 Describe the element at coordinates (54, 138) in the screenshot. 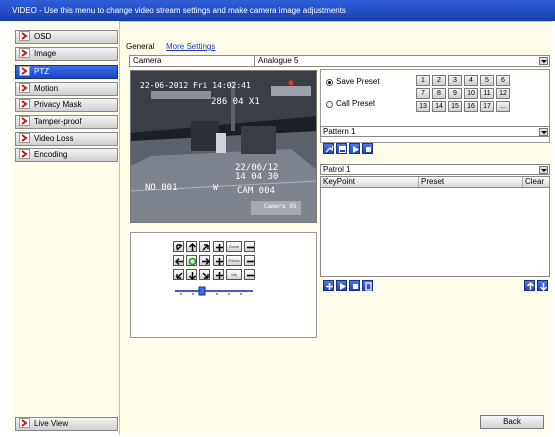

I see `sidebar-item-label: Video Loss` at that location.